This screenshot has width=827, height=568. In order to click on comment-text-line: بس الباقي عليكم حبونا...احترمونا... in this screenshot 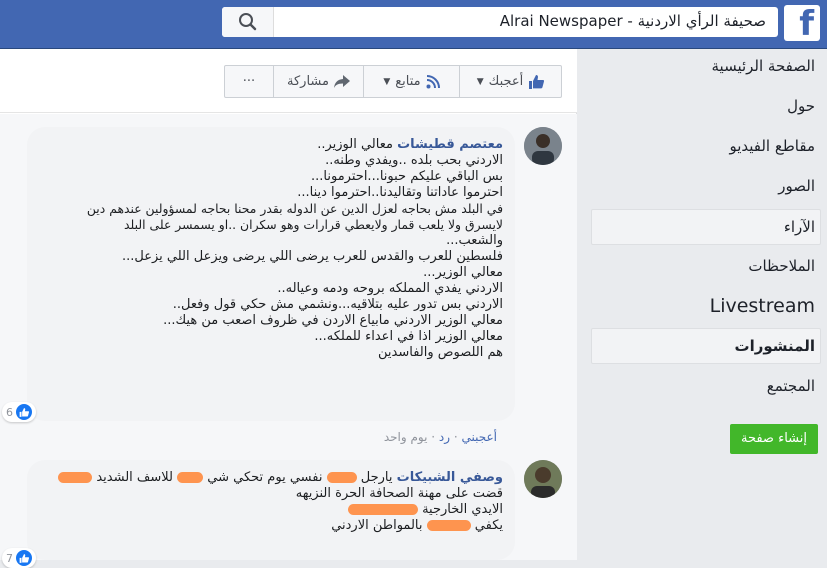, I will do `click(407, 176)`.